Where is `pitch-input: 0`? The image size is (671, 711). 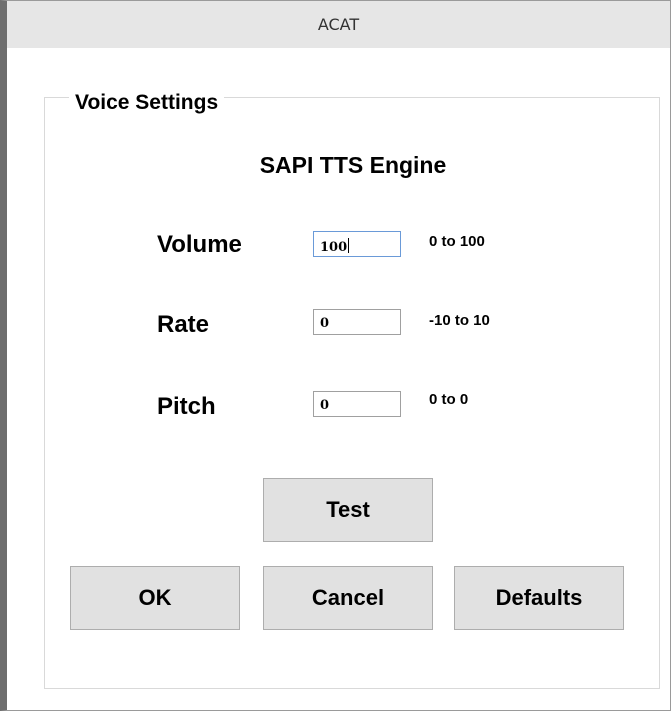
pitch-input: 0 is located at coordinates (357, 404).